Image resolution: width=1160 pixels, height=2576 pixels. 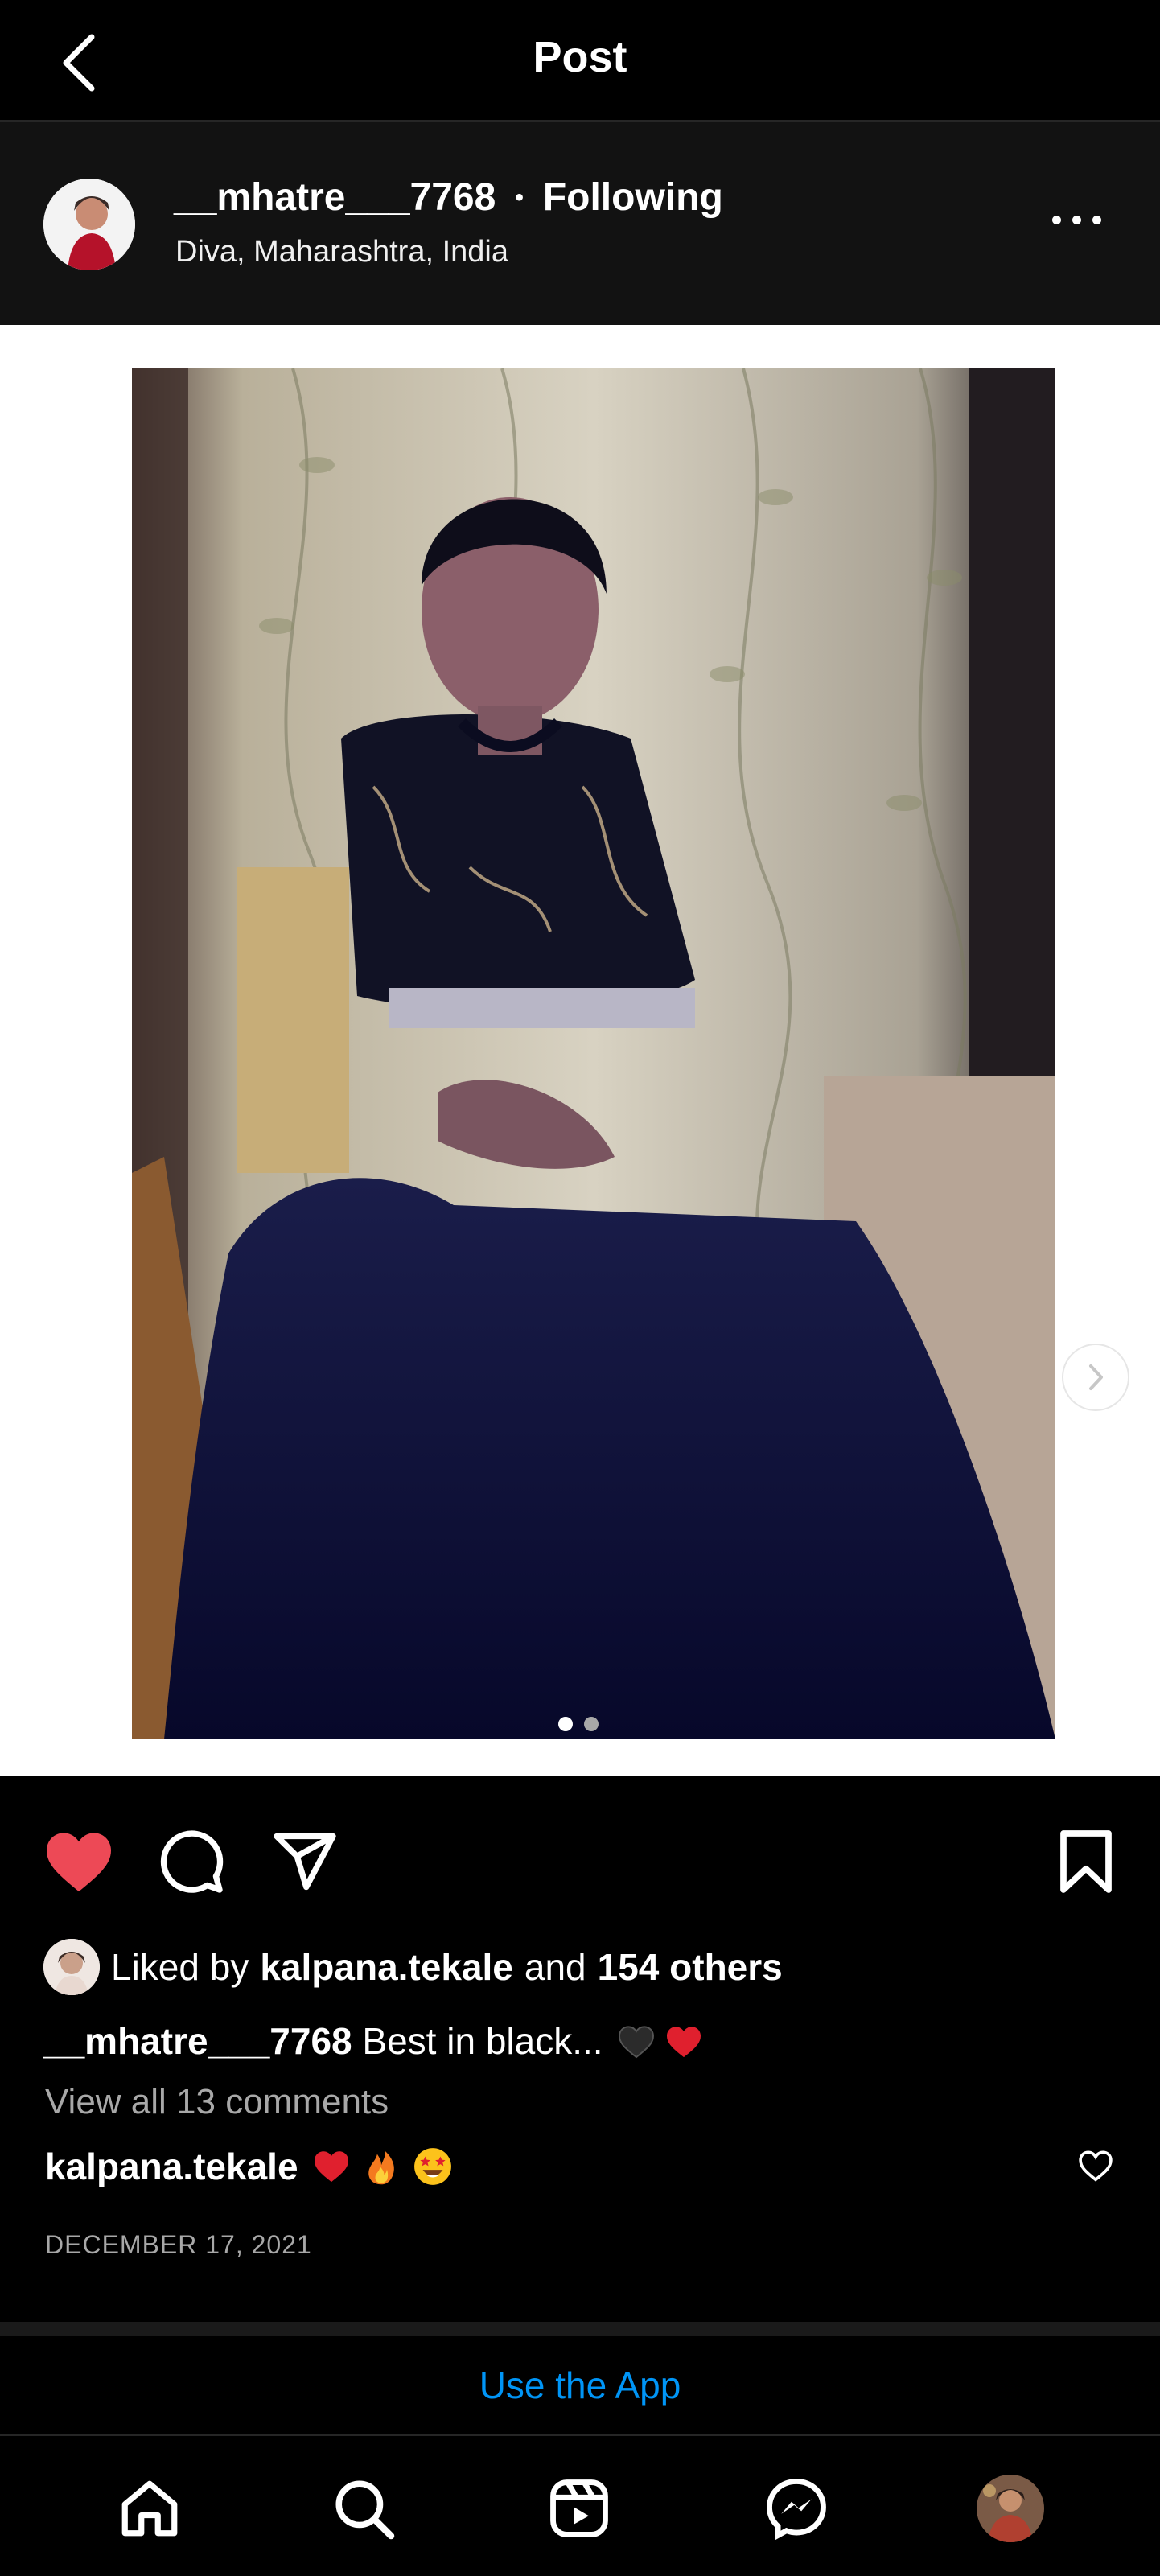 I want to click on search-icon, so click(x=365, y=2510).